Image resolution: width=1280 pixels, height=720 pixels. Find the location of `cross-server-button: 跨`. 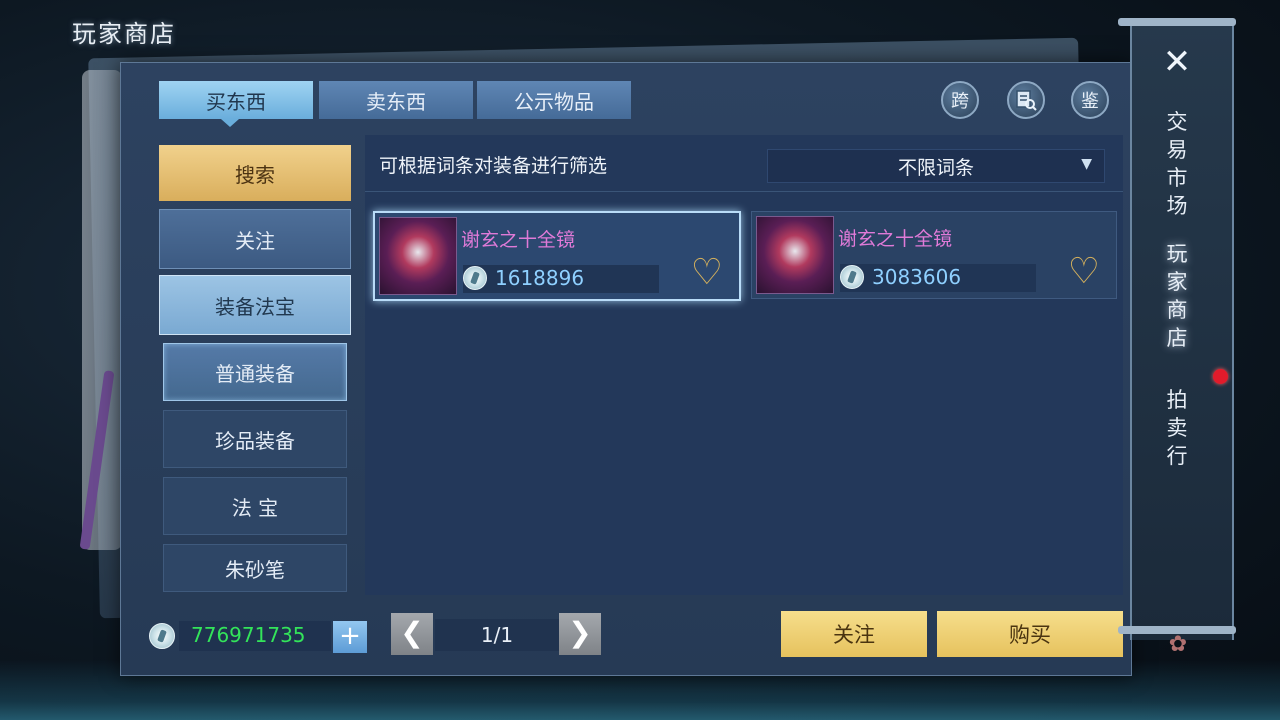

cross-server-button: 跨 is located at coordinates (960, 100).